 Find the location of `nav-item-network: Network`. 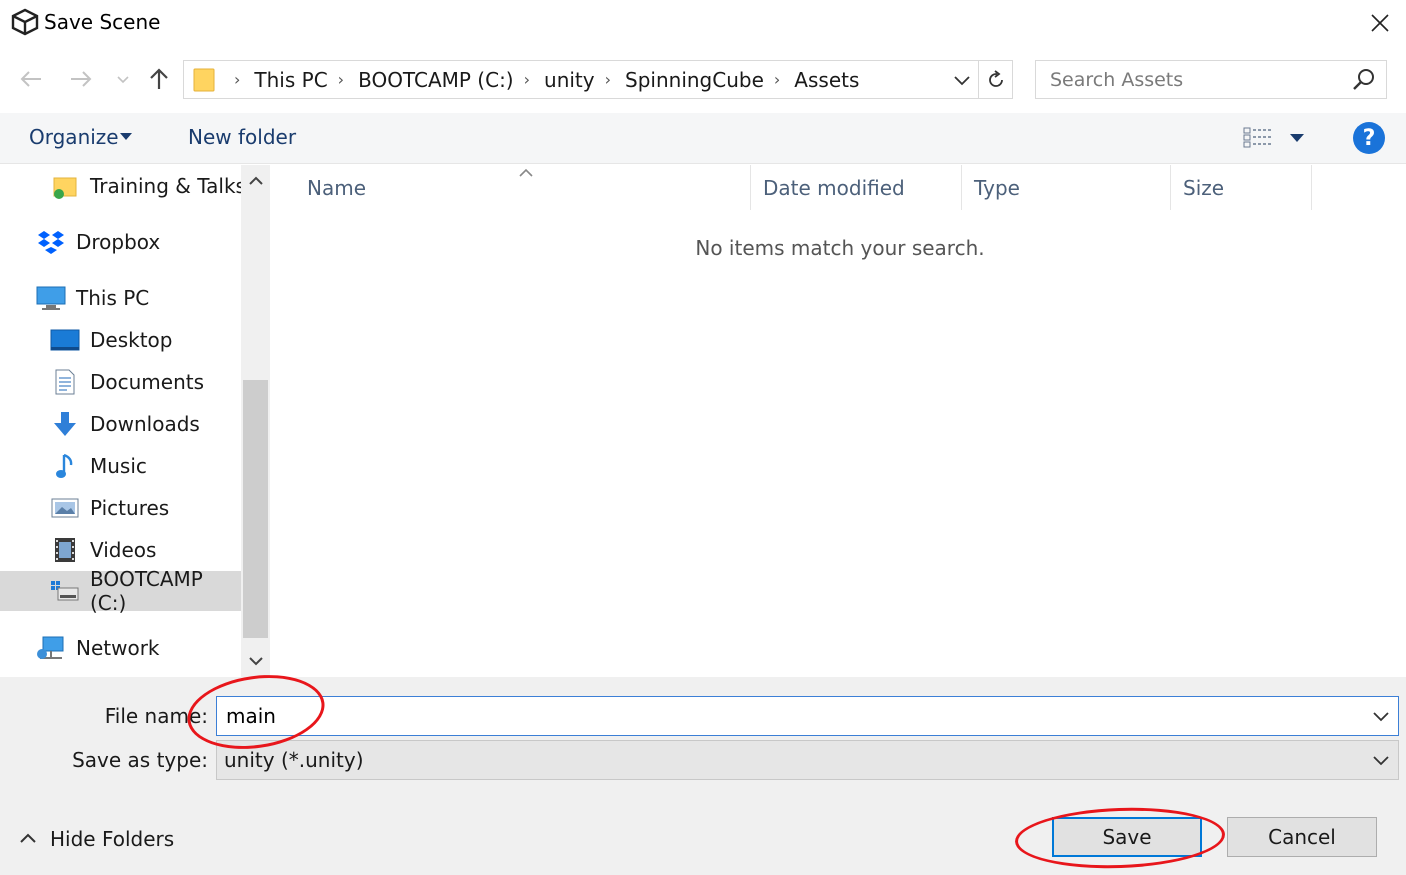

nav-item-network: Network is located at coordinates (98, 648).